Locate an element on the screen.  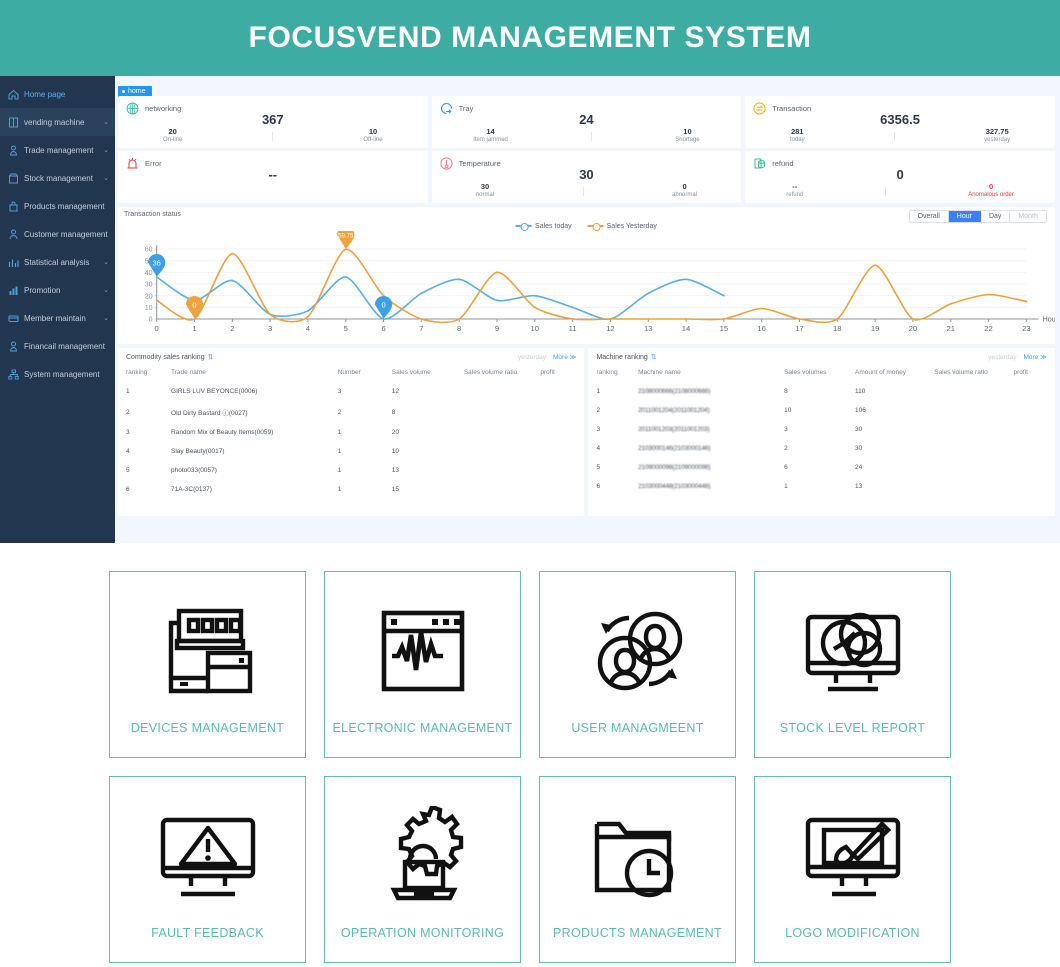
table-row: 3 Random Mix of Beauty Items(0059) 1 20 is located at coordinates (351, 432).